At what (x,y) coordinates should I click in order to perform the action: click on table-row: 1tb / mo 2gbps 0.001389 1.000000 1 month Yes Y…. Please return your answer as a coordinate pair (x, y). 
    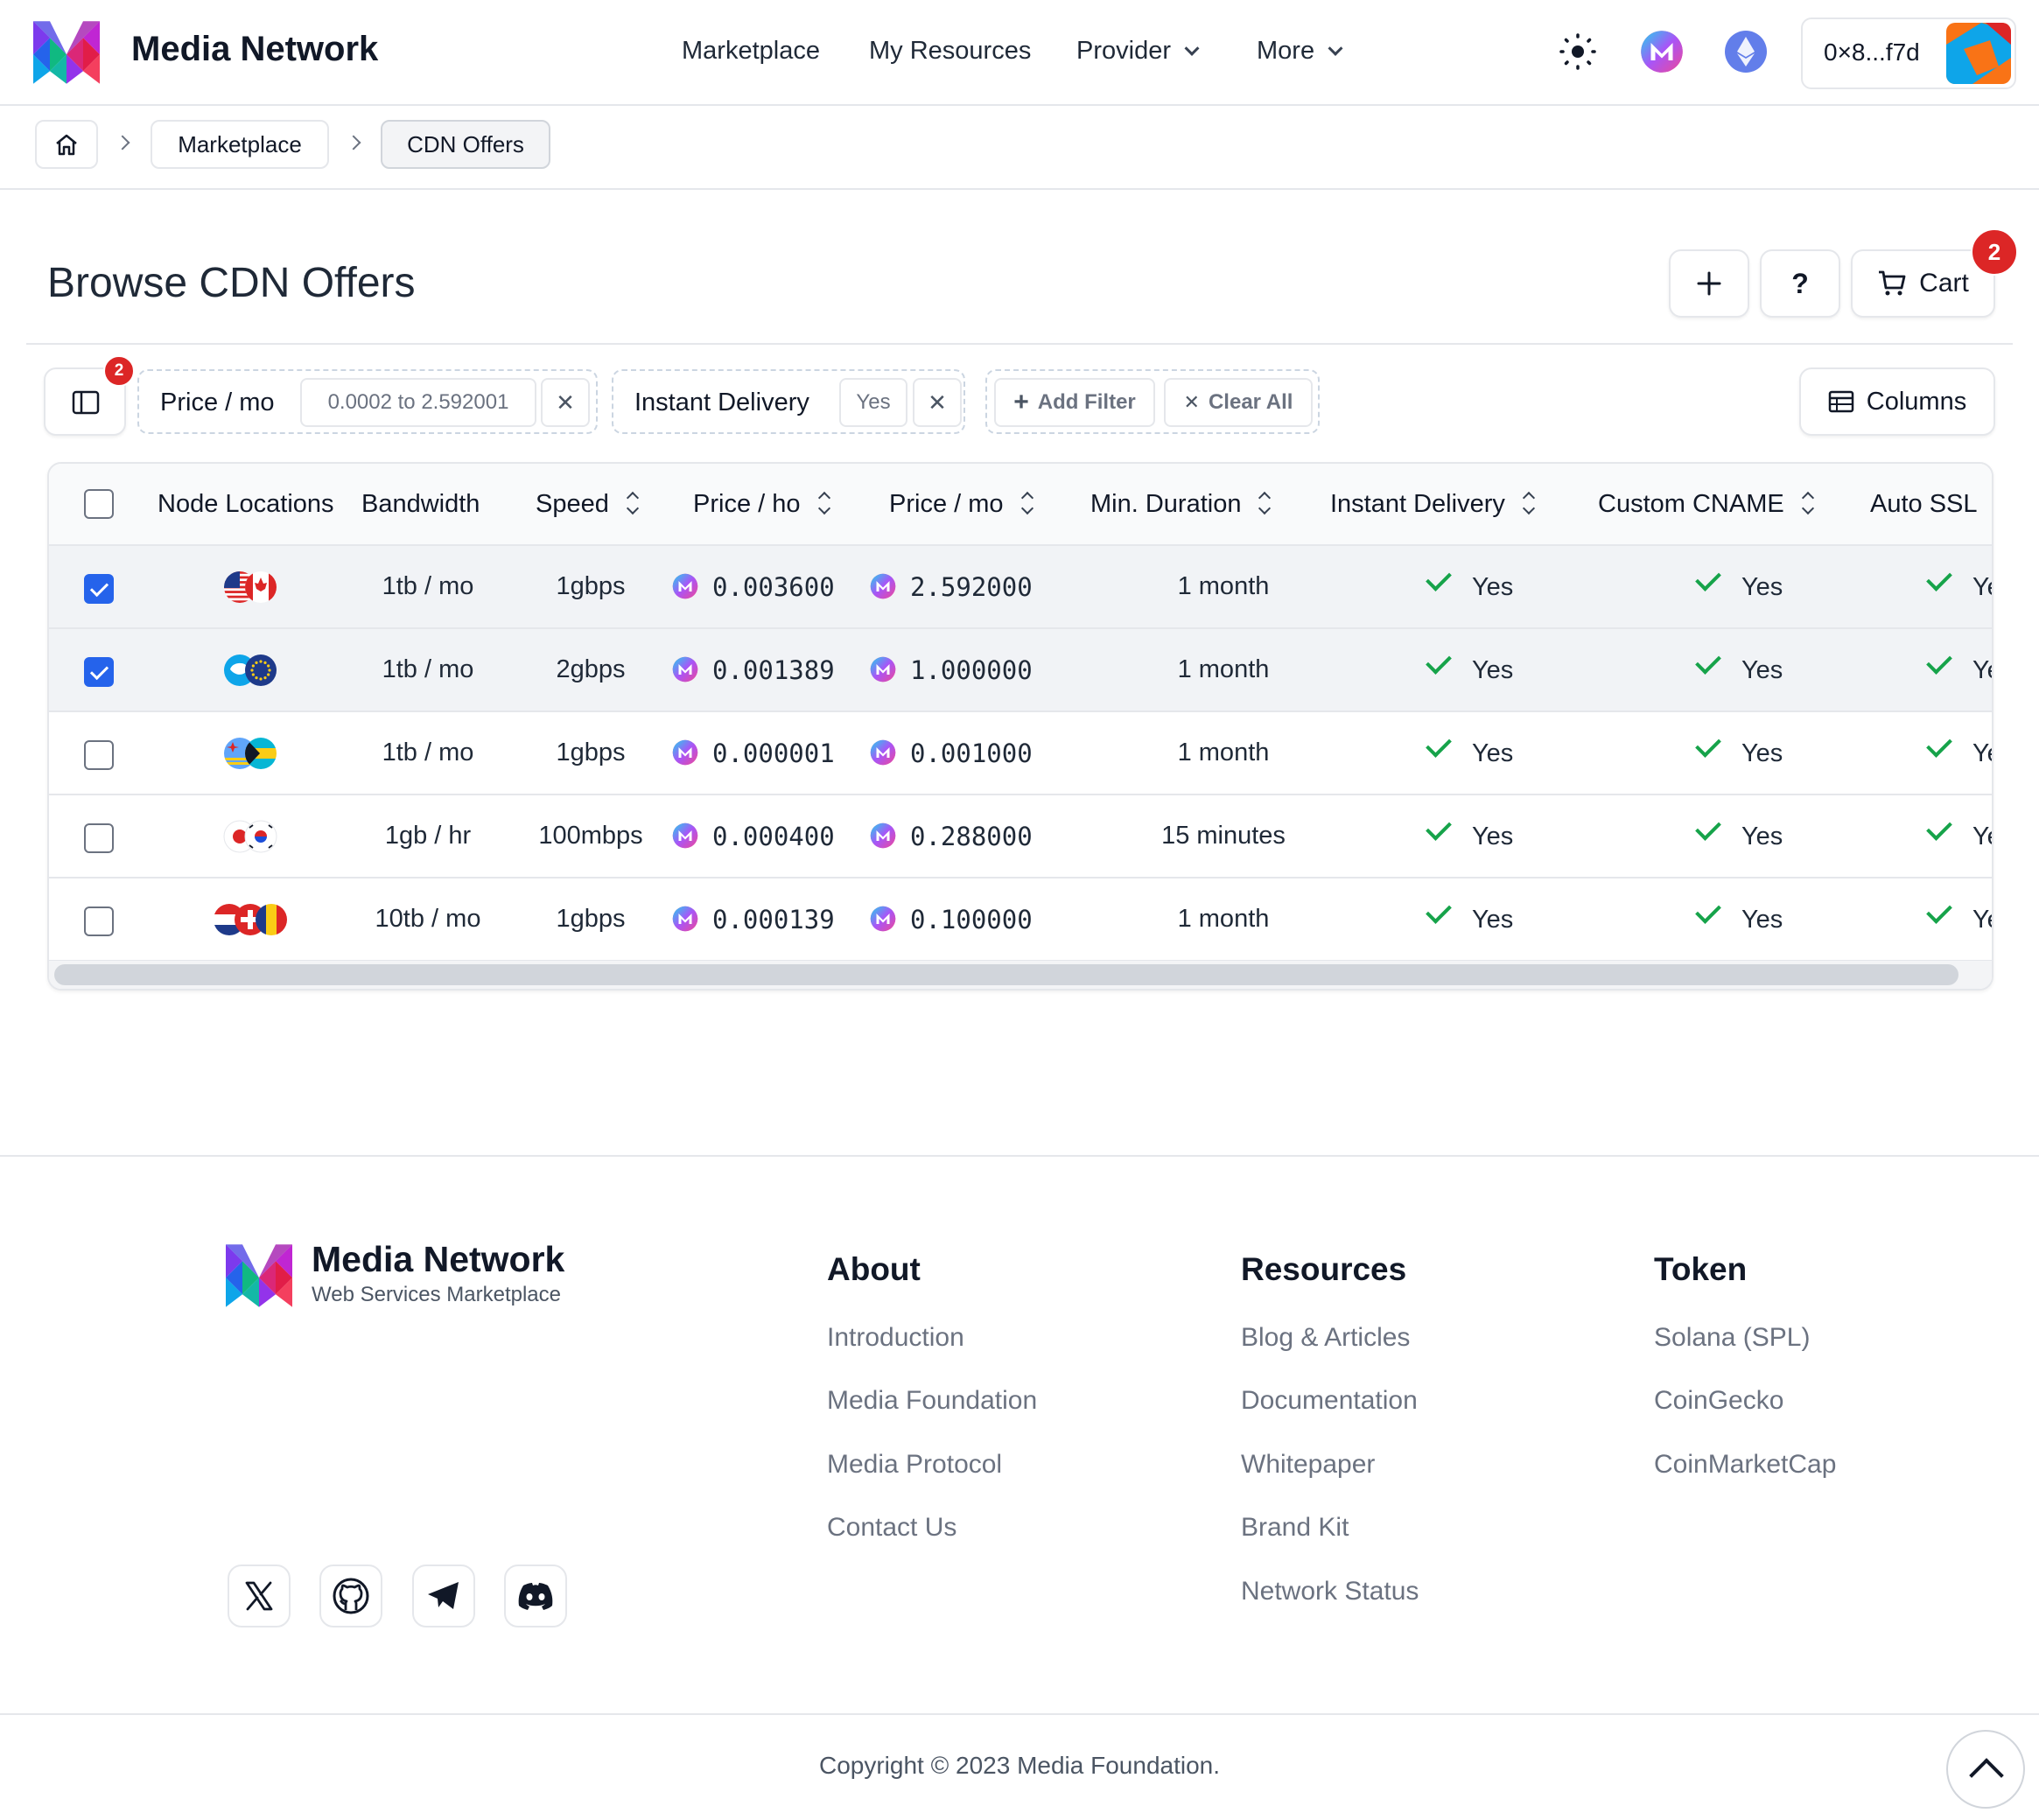
    Looking at the image, I should click on (1020, 670).